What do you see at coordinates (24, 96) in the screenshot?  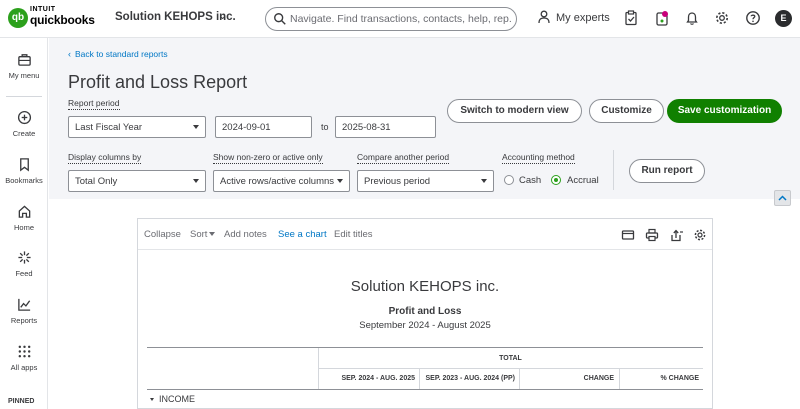 I see `nav-divider` at bounding box center [24, 96].